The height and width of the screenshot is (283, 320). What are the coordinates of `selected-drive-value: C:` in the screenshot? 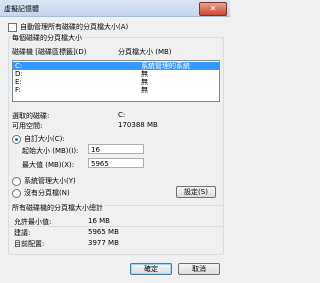 It's located at (122, 115).